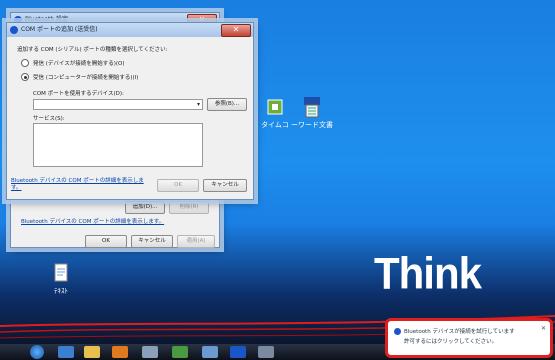 Image resolution: width=555 pixels, height=360 pixels. What do you see at coordinates (210, 352) in the screenshot?
I see `window-icon` at bounding box center [210, 352].